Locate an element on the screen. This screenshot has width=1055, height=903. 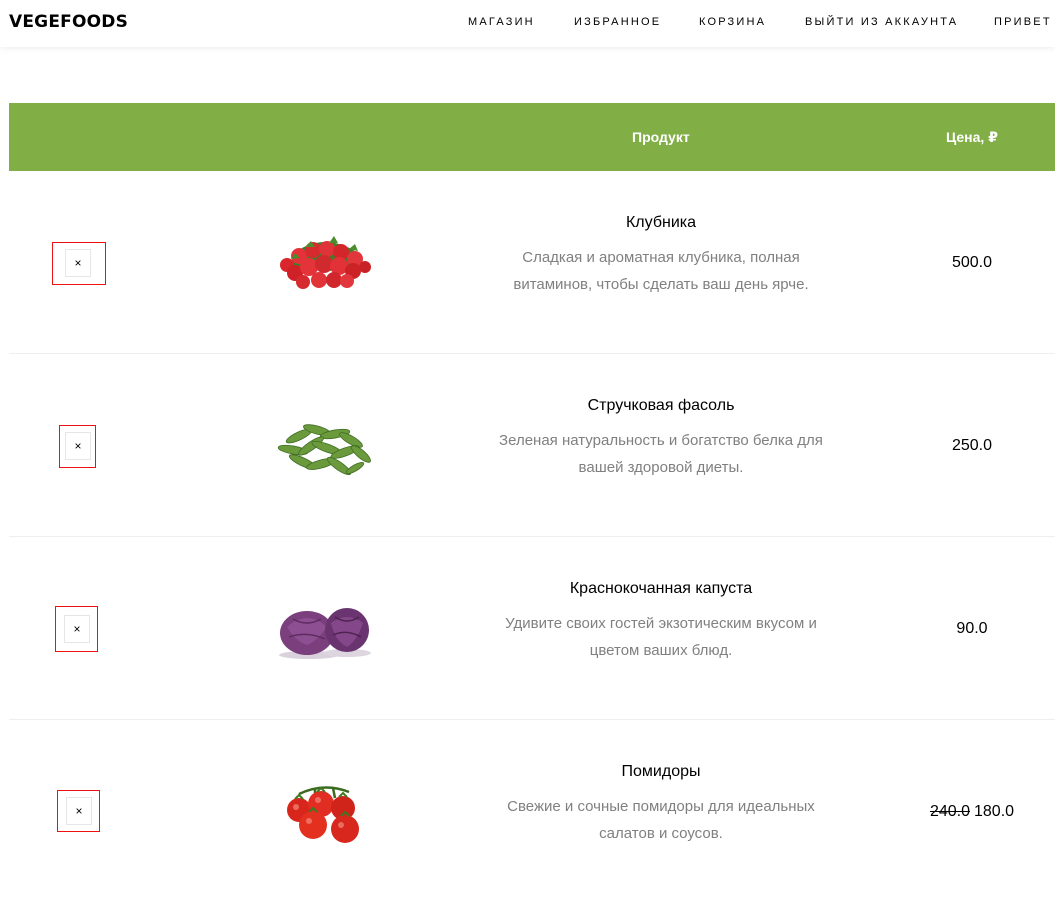
red-cabbage-halves is located at coordinates (325, 633).